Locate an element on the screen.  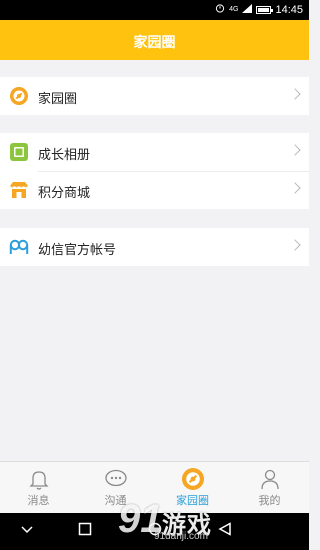
network-type: 4G is located at coordinates (234, 9).